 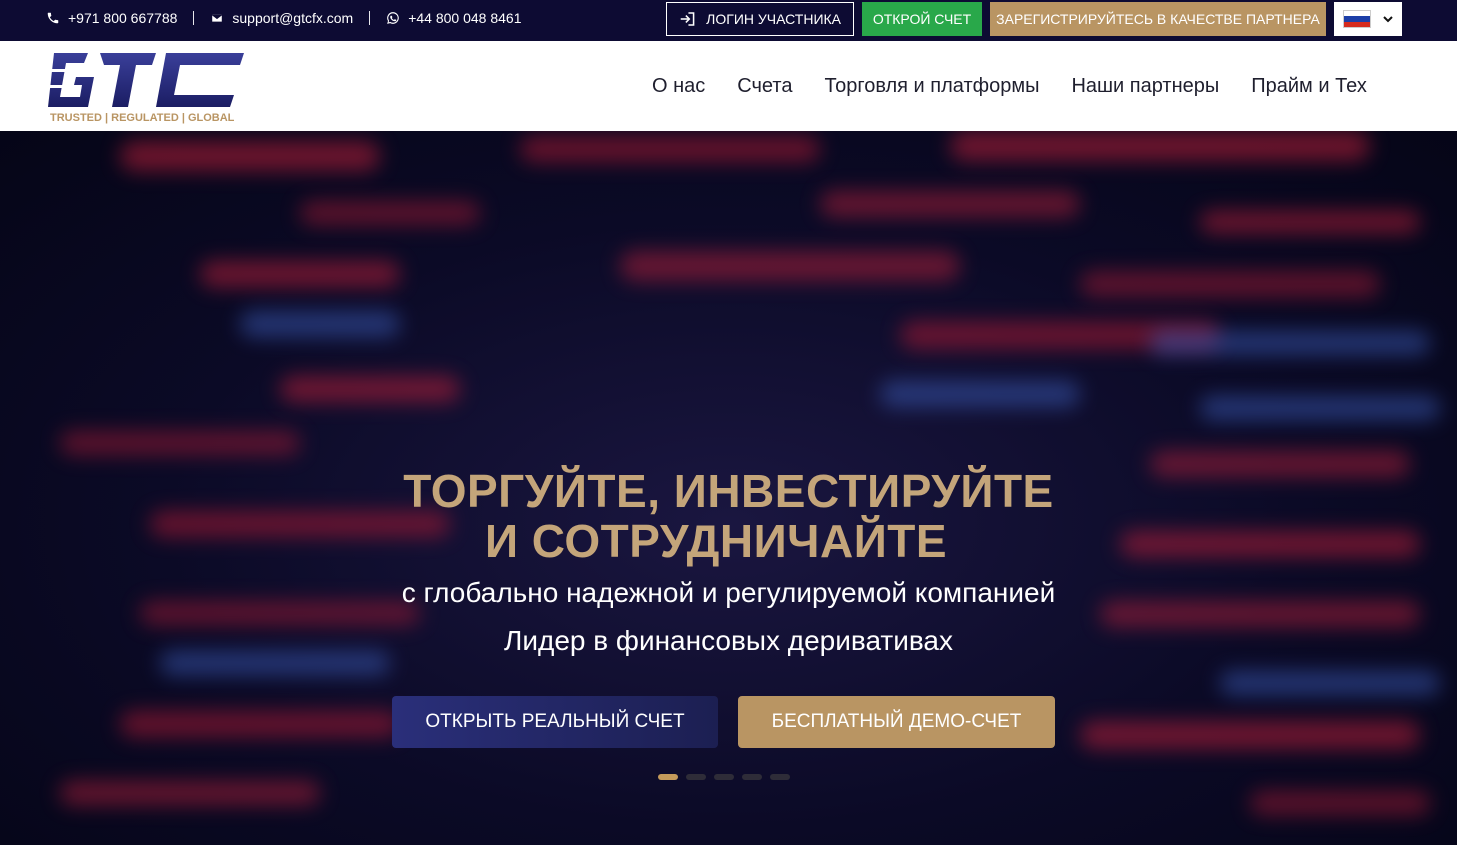 What do you see at coordinates (123, 18) in the screenshot?
I see `phone-number: +971 800 667788` at bounding box center [123, 18].